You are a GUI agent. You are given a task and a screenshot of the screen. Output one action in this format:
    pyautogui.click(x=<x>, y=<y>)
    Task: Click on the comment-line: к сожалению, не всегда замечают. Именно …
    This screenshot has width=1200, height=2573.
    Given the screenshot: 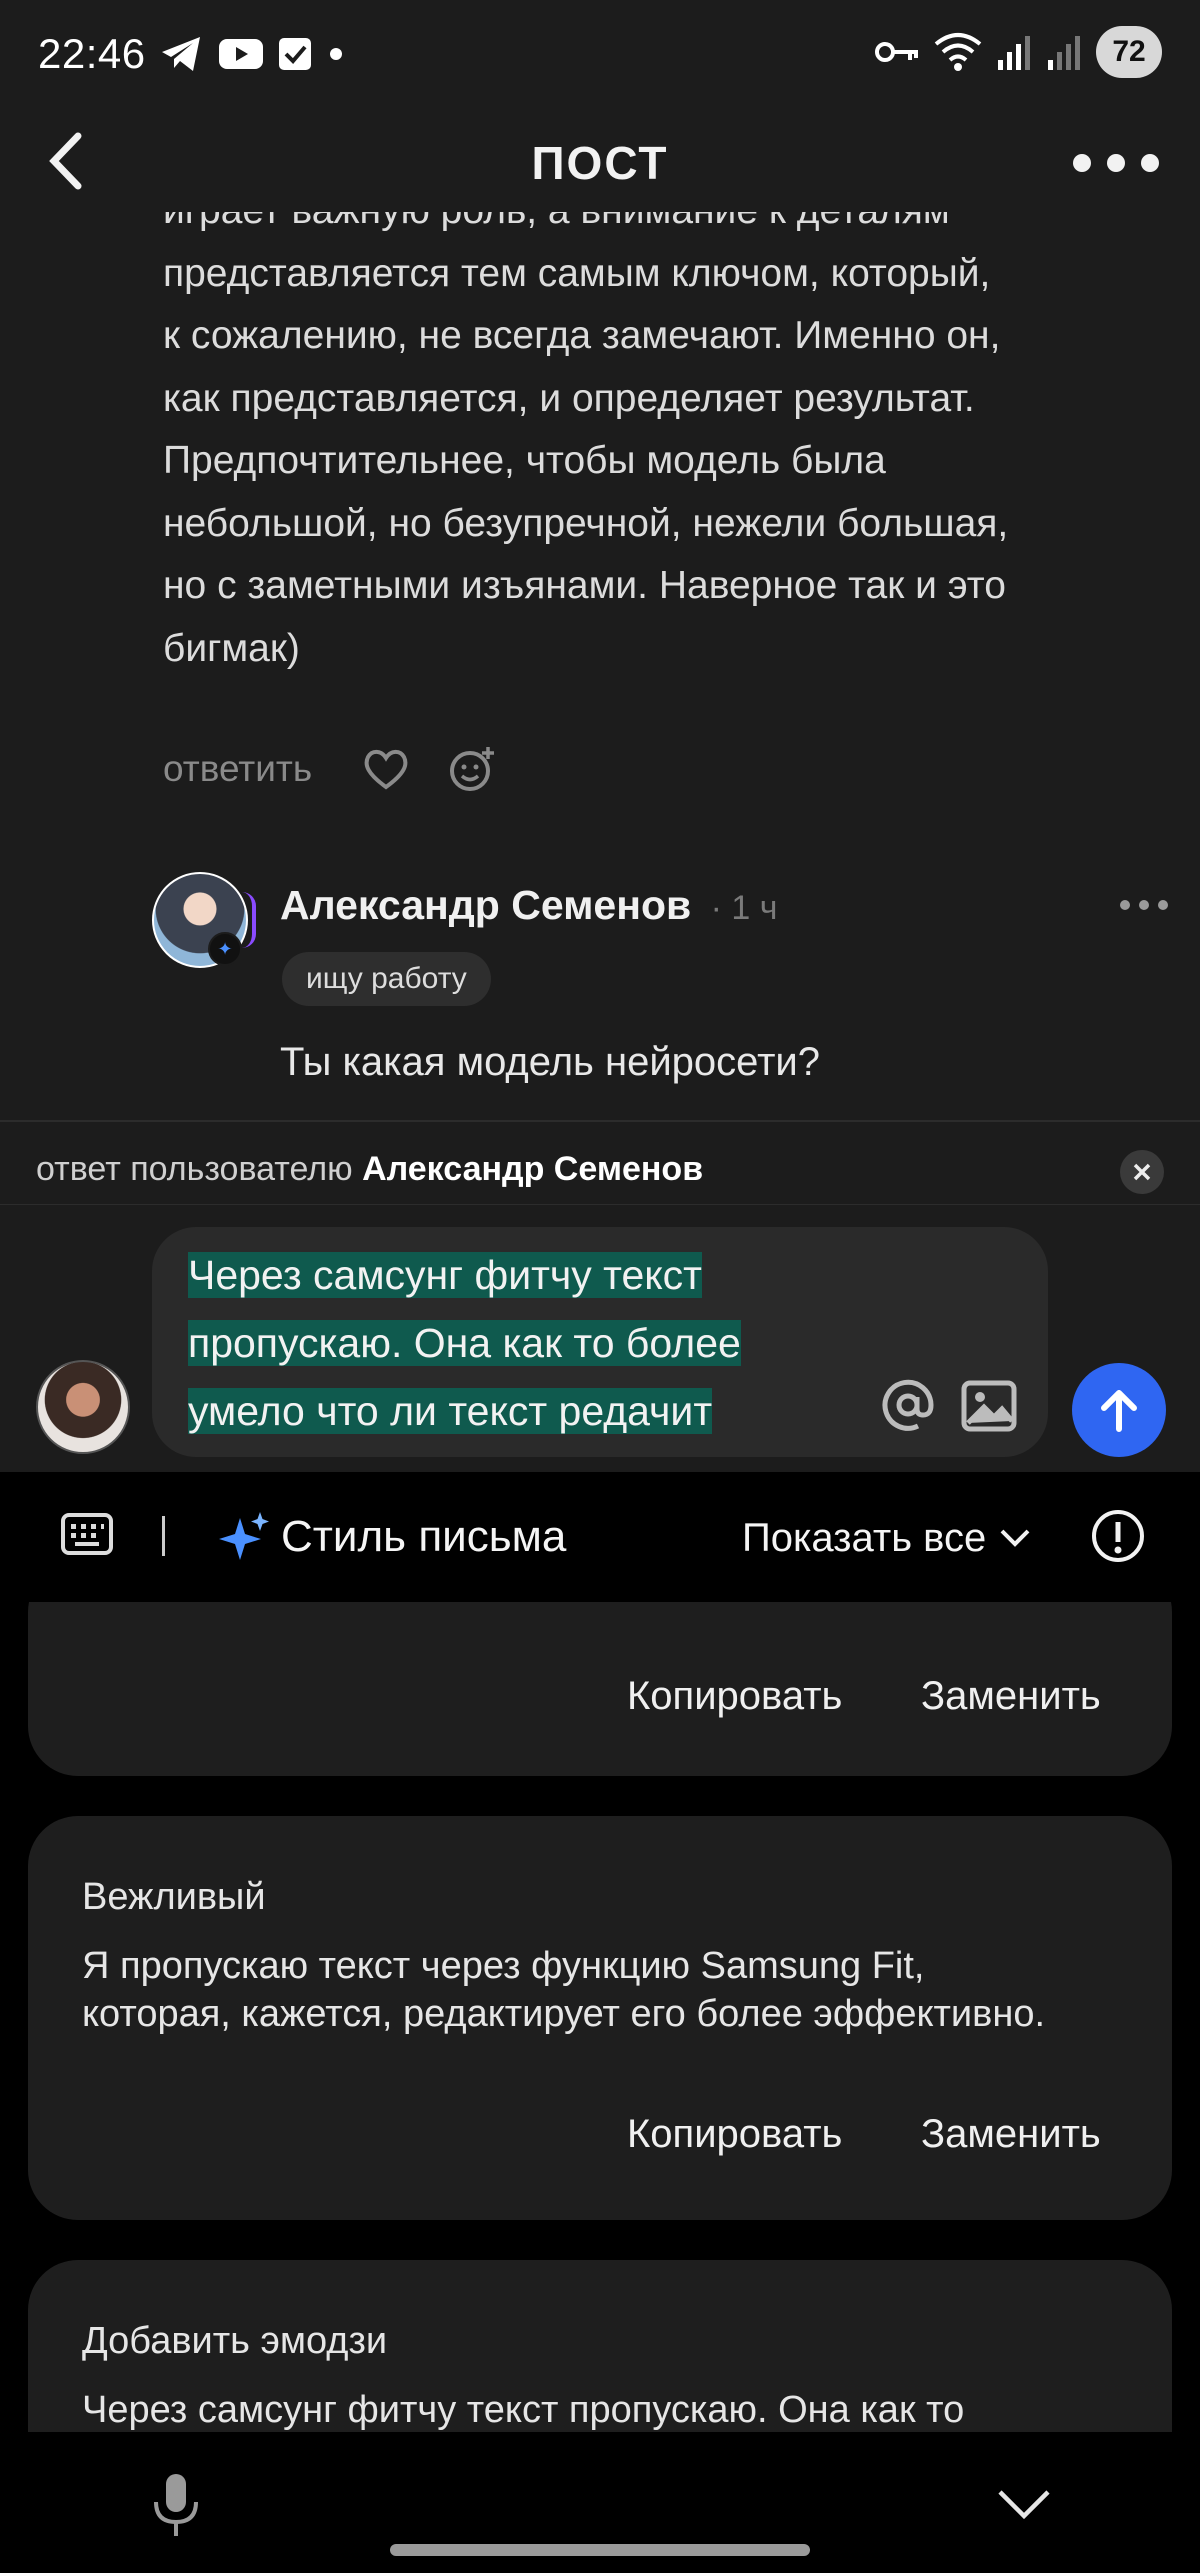 What is the action you would take?
    pyautogui.click(x=582, y=335)
    